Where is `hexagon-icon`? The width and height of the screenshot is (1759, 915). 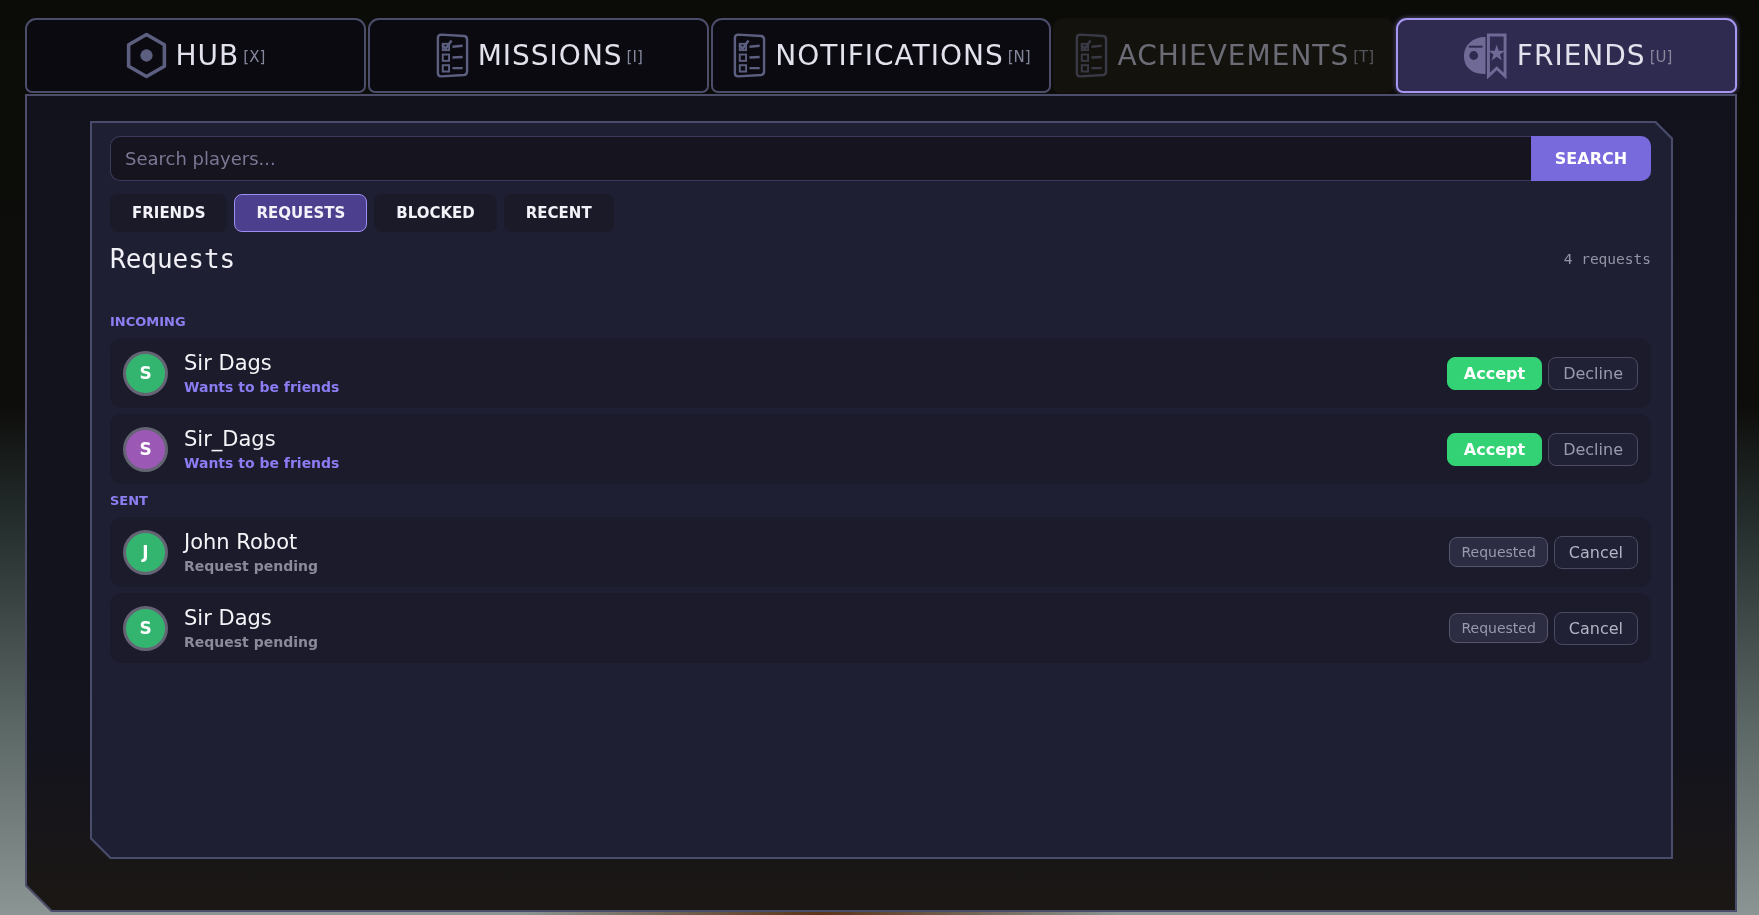 hexagon-icon is located at coordinates (146, 55).